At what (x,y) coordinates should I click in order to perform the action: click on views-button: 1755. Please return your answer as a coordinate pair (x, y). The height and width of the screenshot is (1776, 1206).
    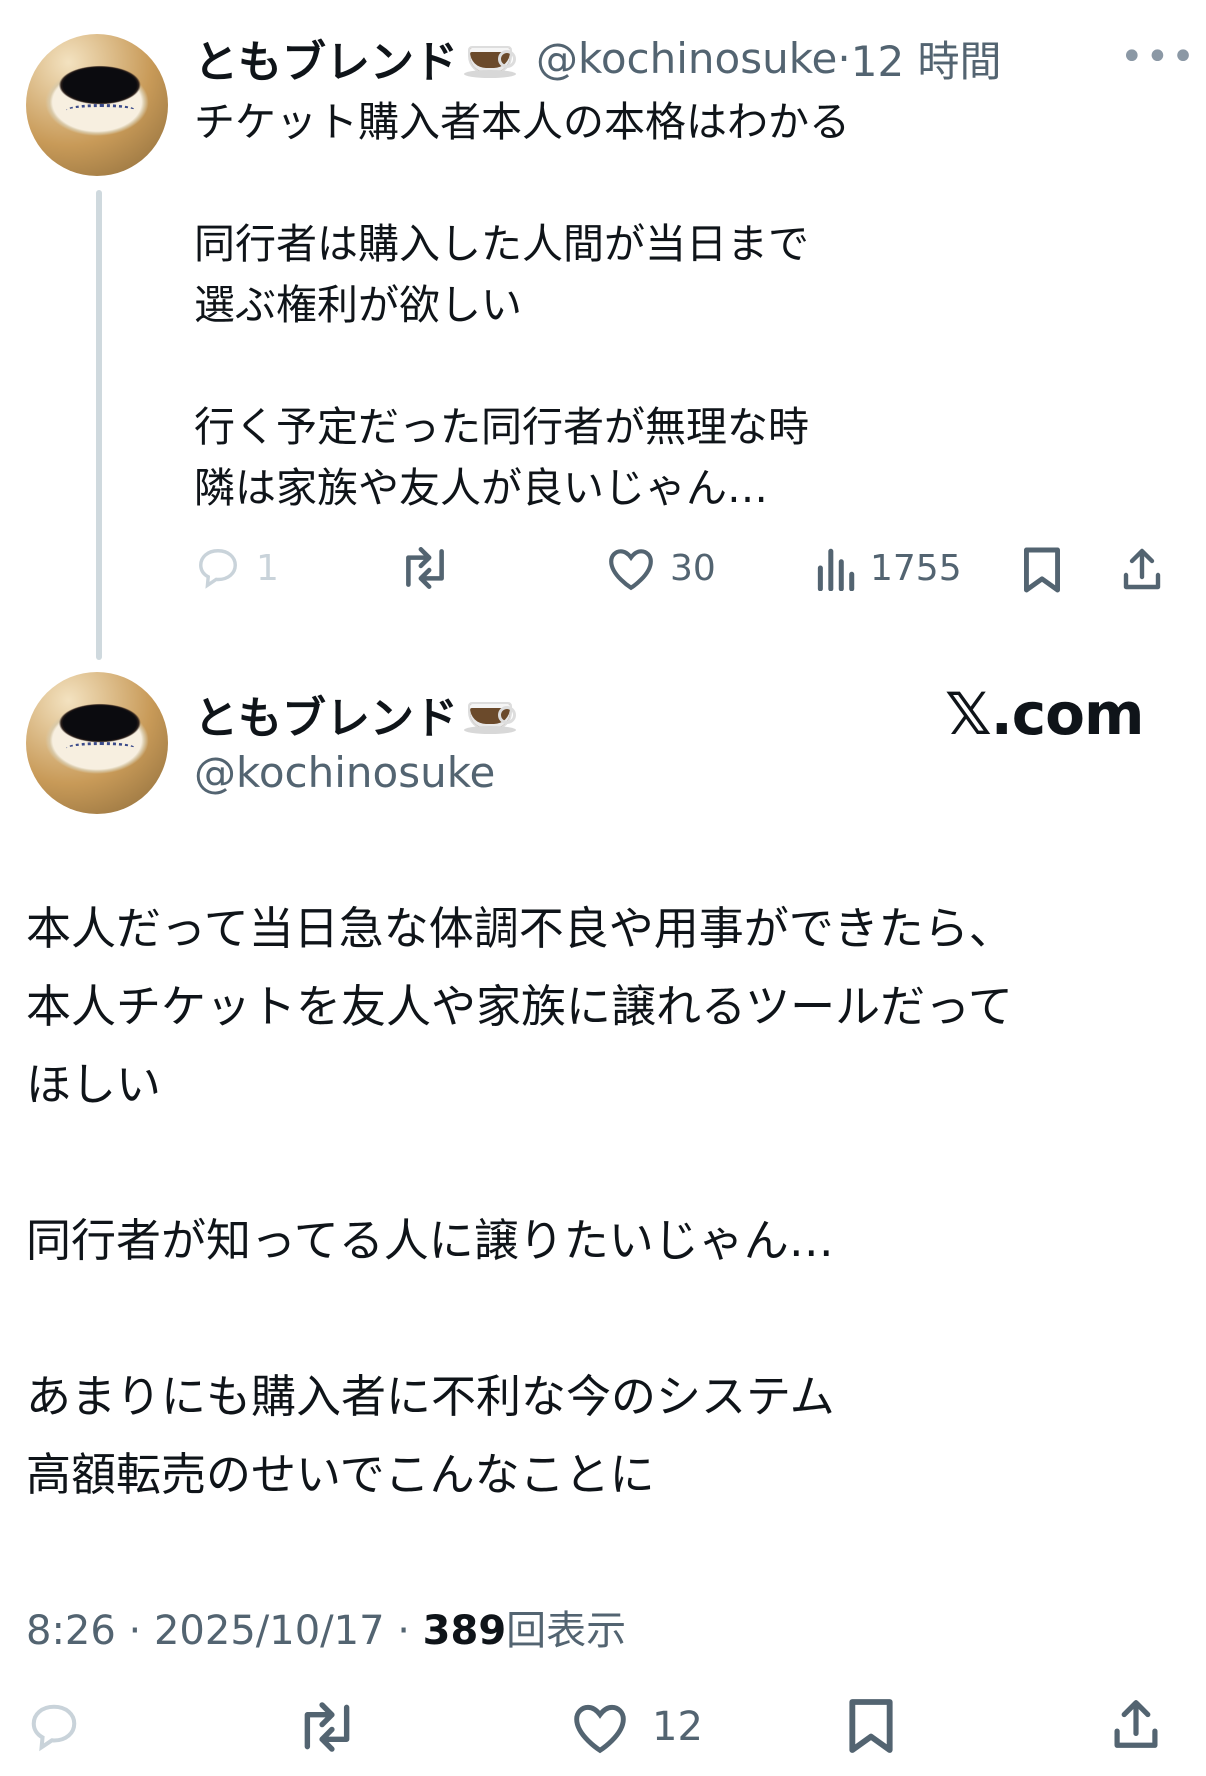
    Looking at the image, I should click on (888, 568).